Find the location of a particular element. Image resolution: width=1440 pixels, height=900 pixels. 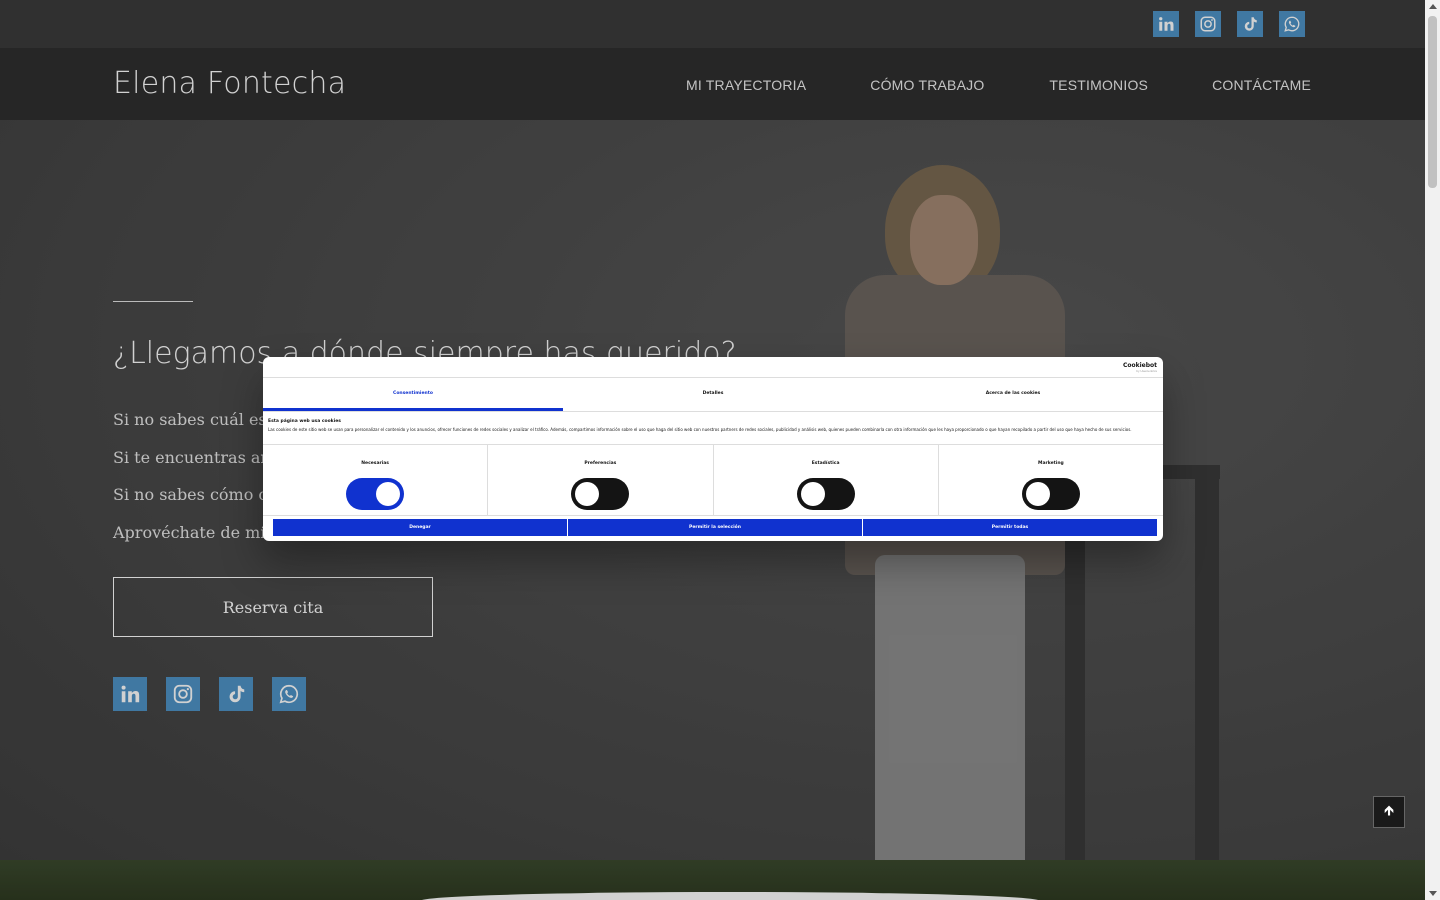

category-marketing: Marketing is located at coordinates (1051, 480).